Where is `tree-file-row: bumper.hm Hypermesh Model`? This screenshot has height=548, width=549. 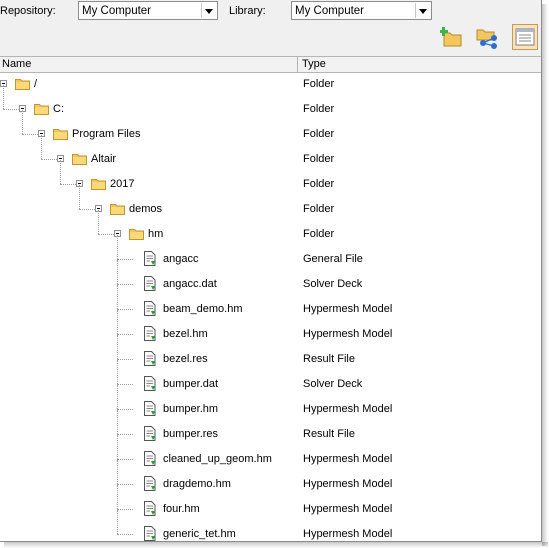
tree-file-row: bumper.hm Hypermesh Model is located at coordinates (270, 403).